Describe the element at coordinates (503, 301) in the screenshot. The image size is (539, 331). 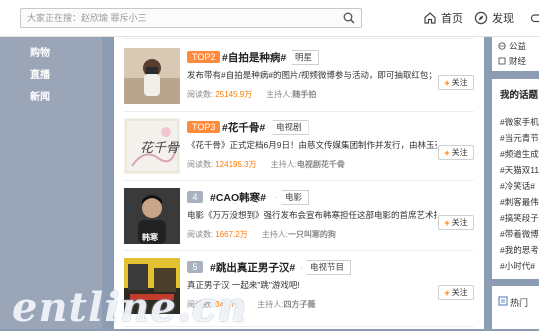
I see `hot-icon` at that location.